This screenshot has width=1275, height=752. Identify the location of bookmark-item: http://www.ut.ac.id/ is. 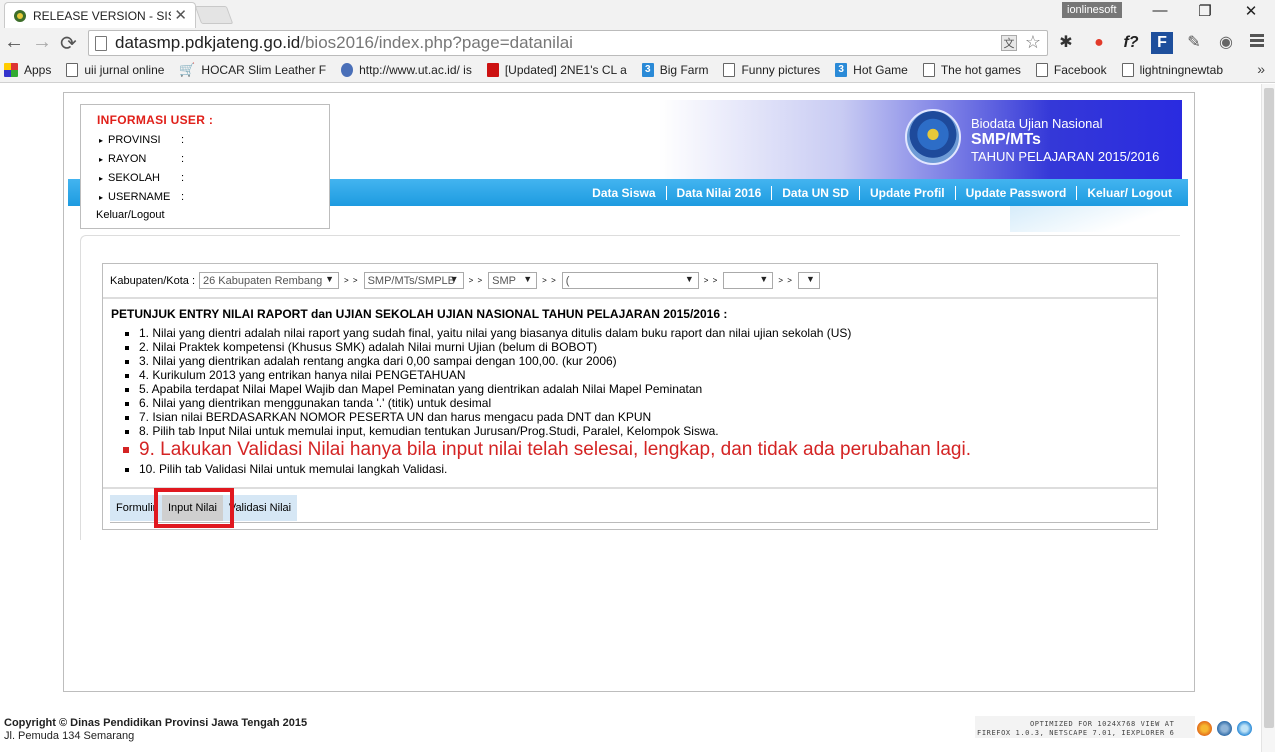
(406, 70).